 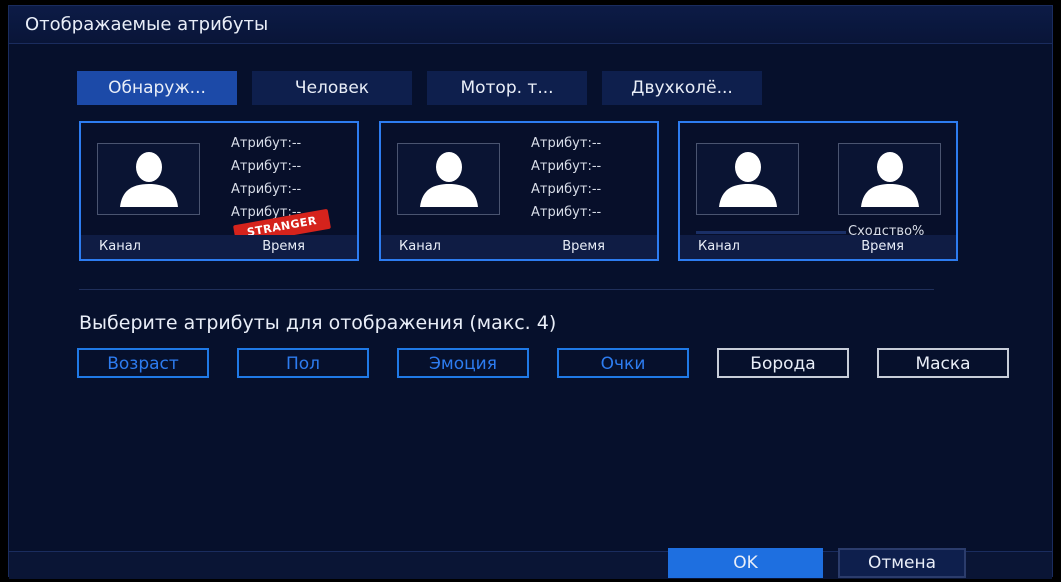 I want to click on captured-face-thumbnail, so click(x=747, y=179).